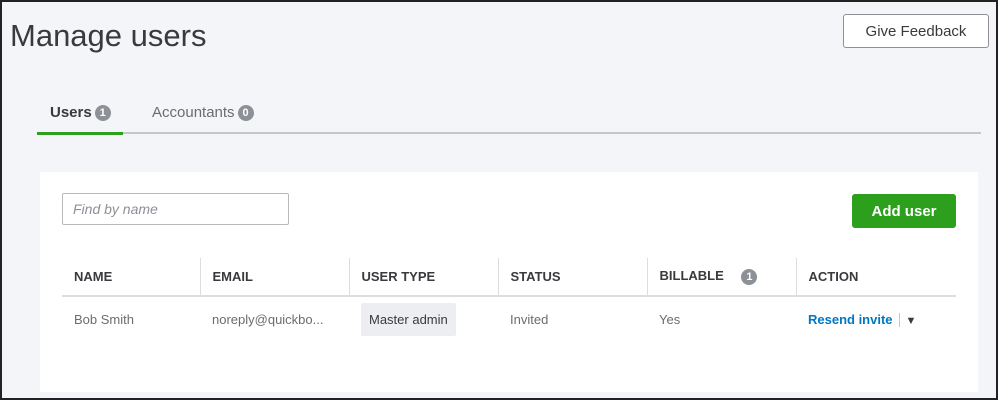 The height and width of the screenshot is (400, 998). I want to click on header-user-type: USER TYPE, so click(423, 277).